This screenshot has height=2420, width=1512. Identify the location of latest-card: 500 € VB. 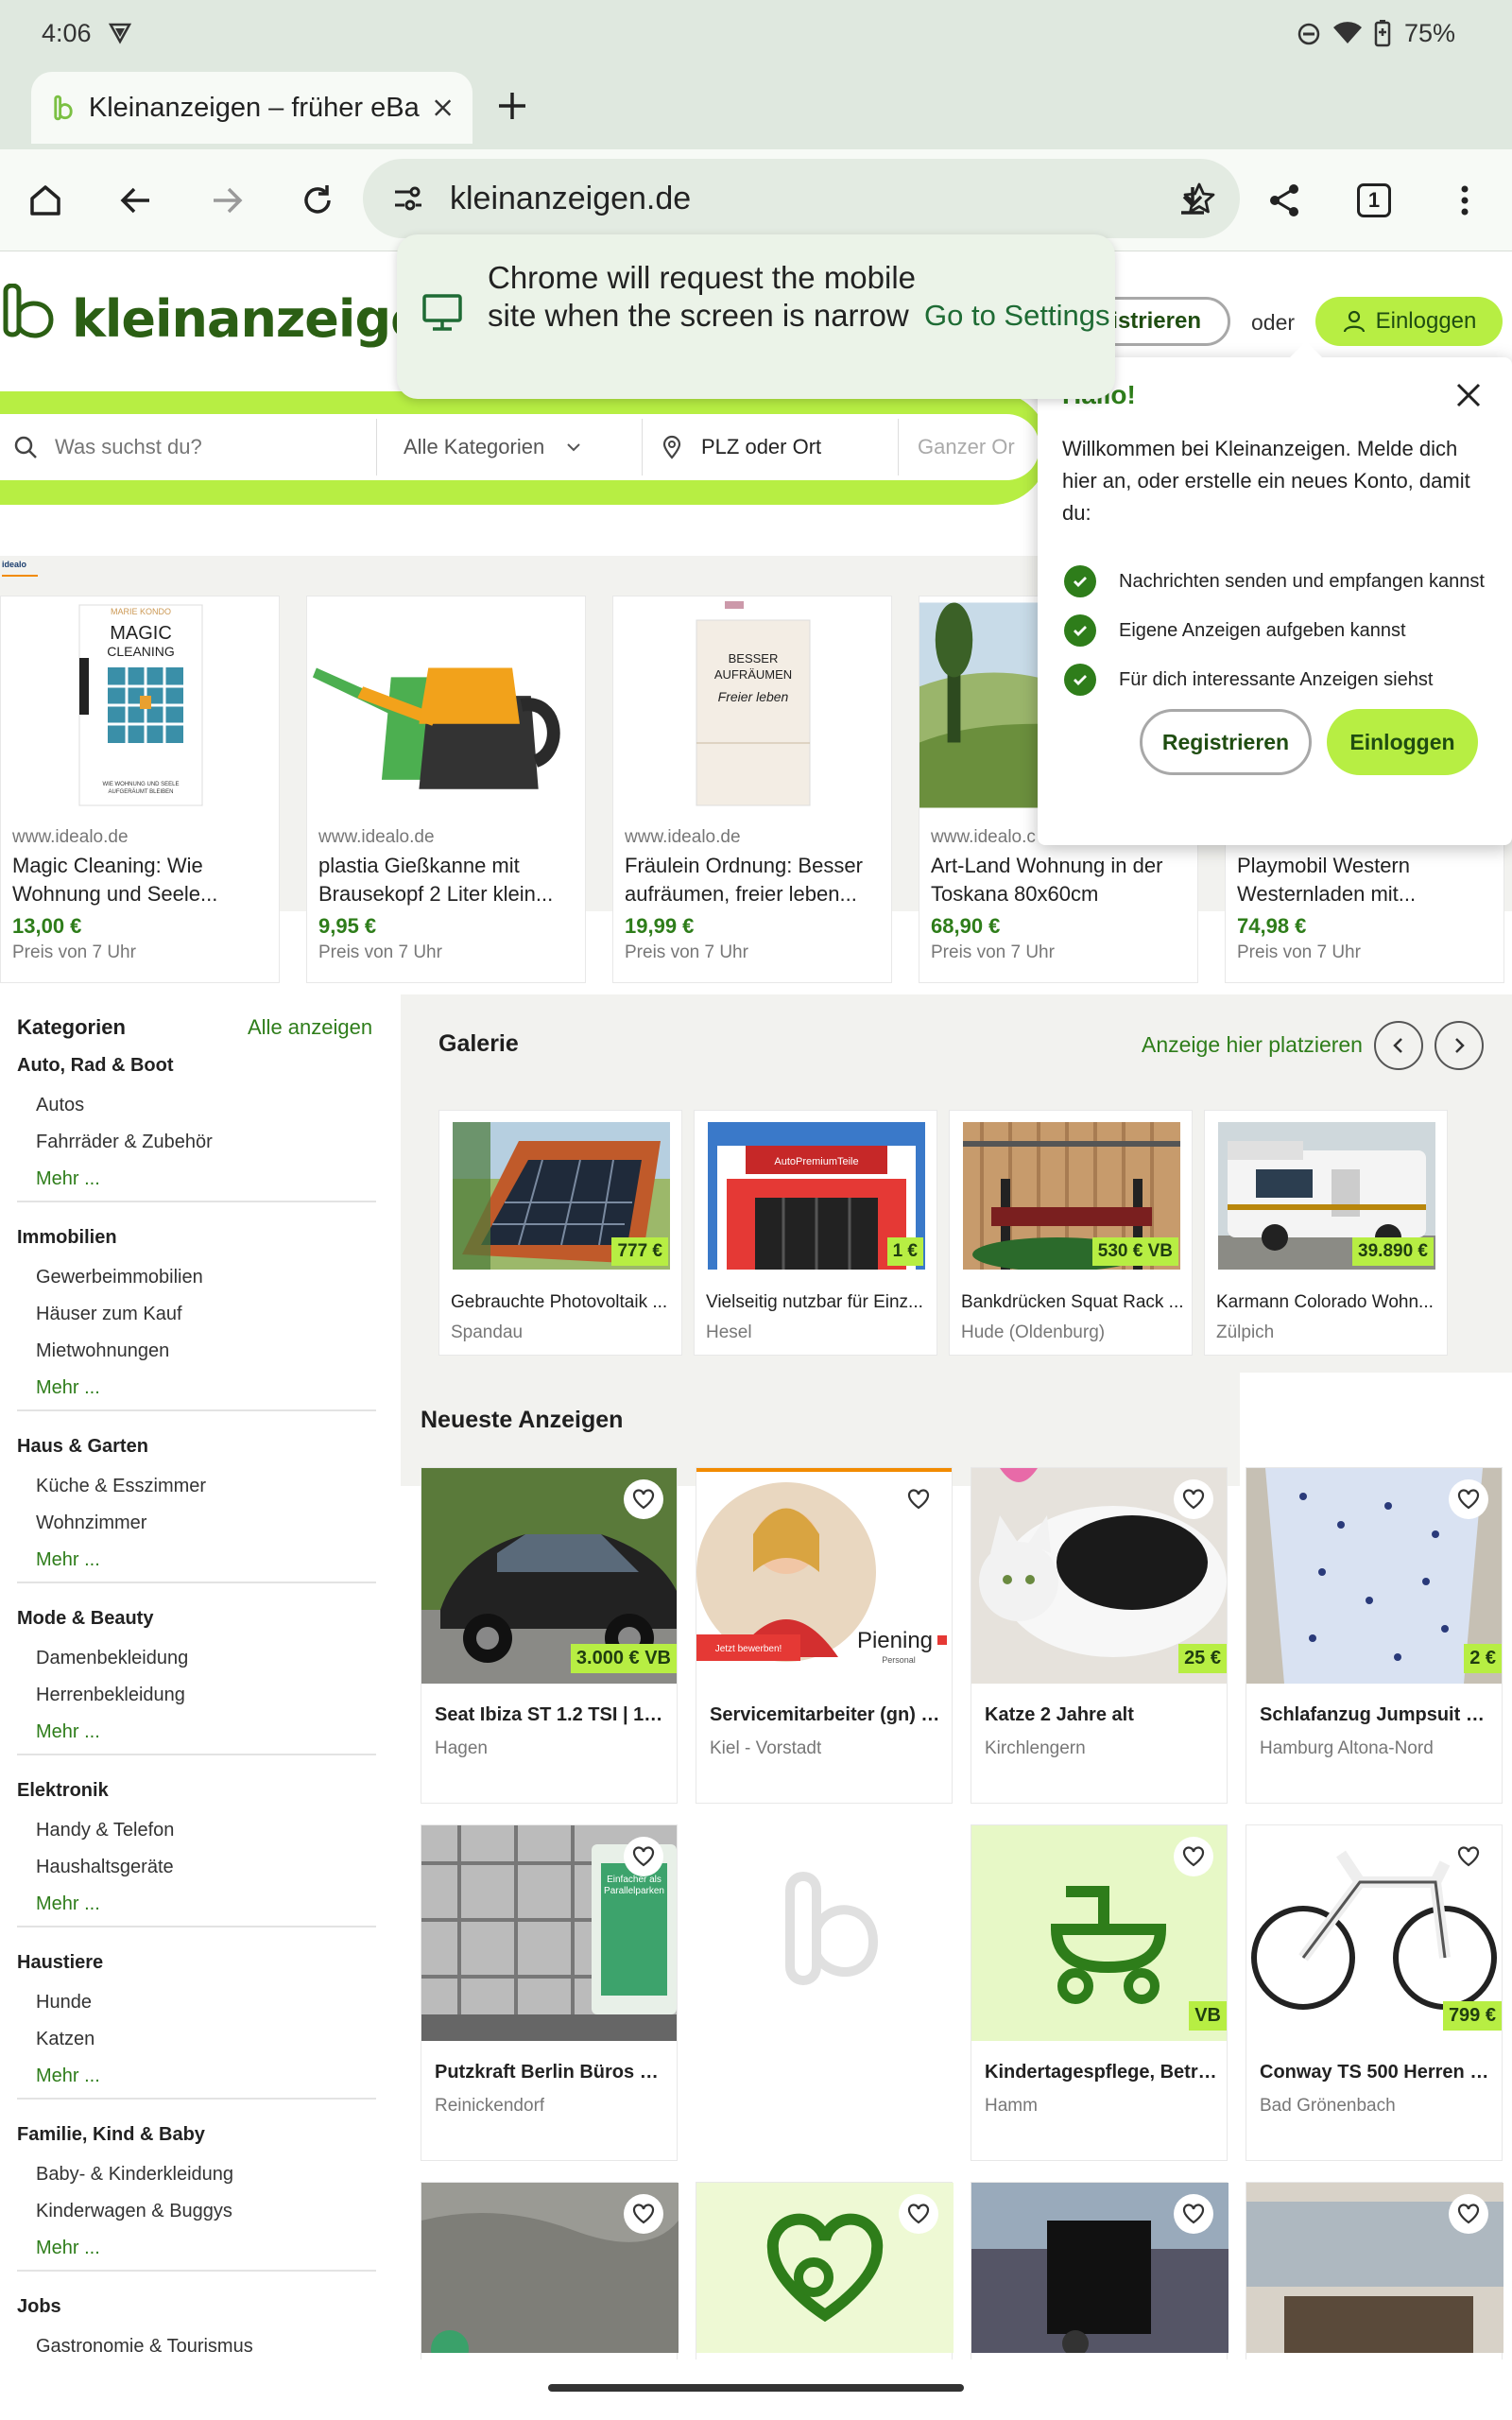
(1099, 2271).